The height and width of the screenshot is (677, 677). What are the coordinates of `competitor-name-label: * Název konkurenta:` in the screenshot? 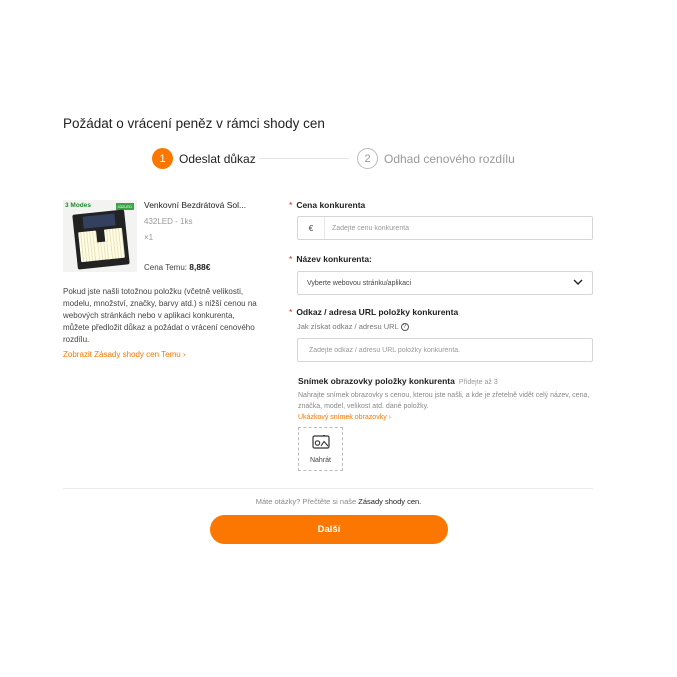 It's located at (330, 259).